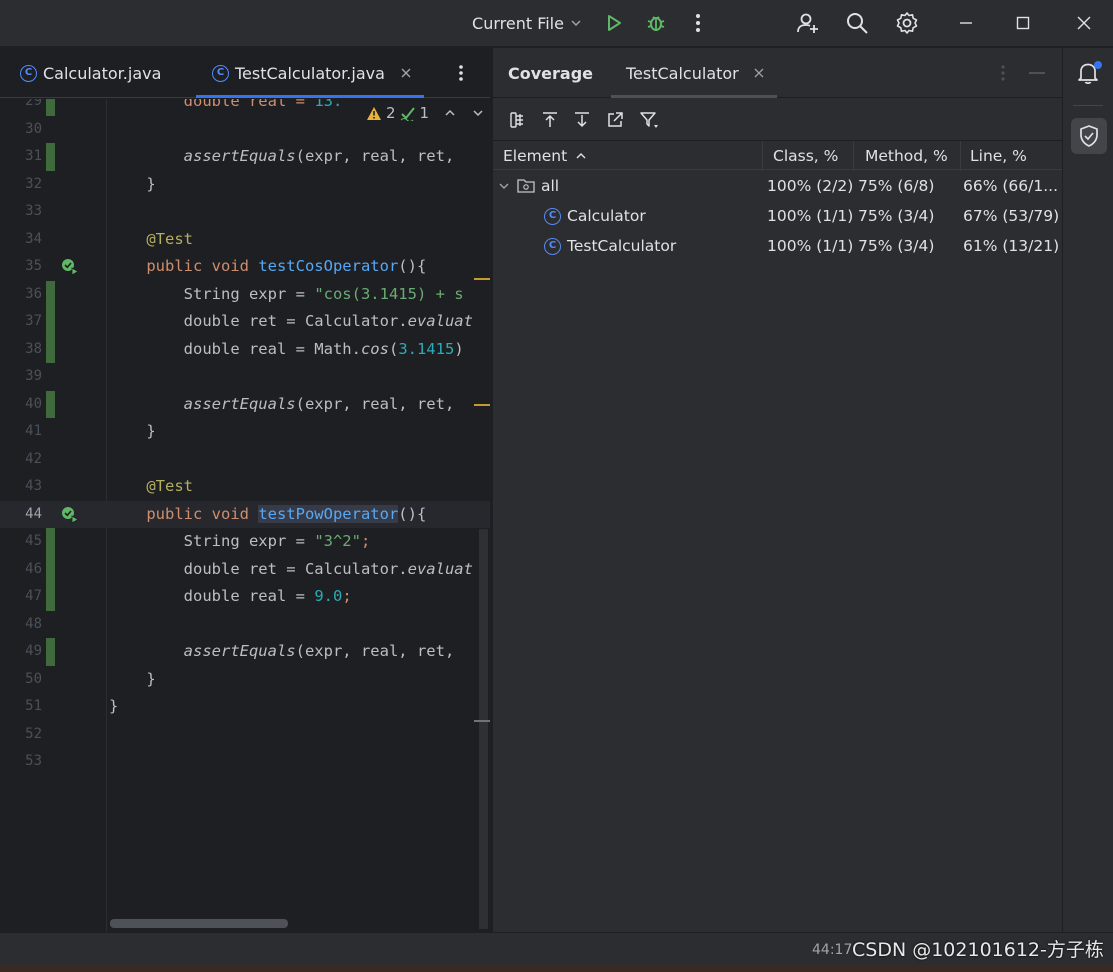  I want to click on code-token: 13., so click(328, 104).